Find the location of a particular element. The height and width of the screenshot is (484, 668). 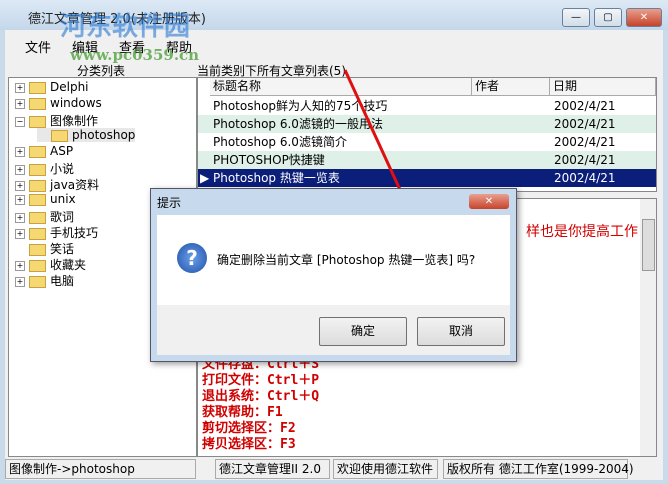

dialog-close-button: ✕ is located at coordinates (489, 201).